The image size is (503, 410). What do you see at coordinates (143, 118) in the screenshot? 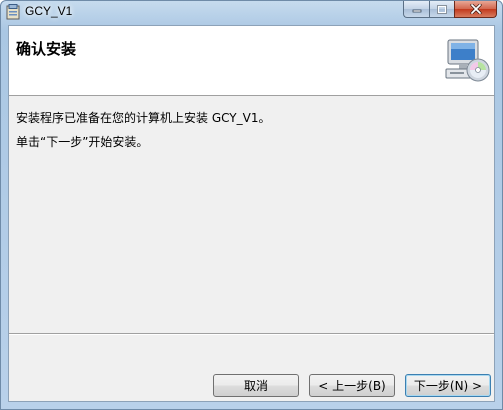
I see `instruction-line-ready: 安装程序已准备在您的计算机上安装 GCY_V1。` at bounding box center [143, 118].